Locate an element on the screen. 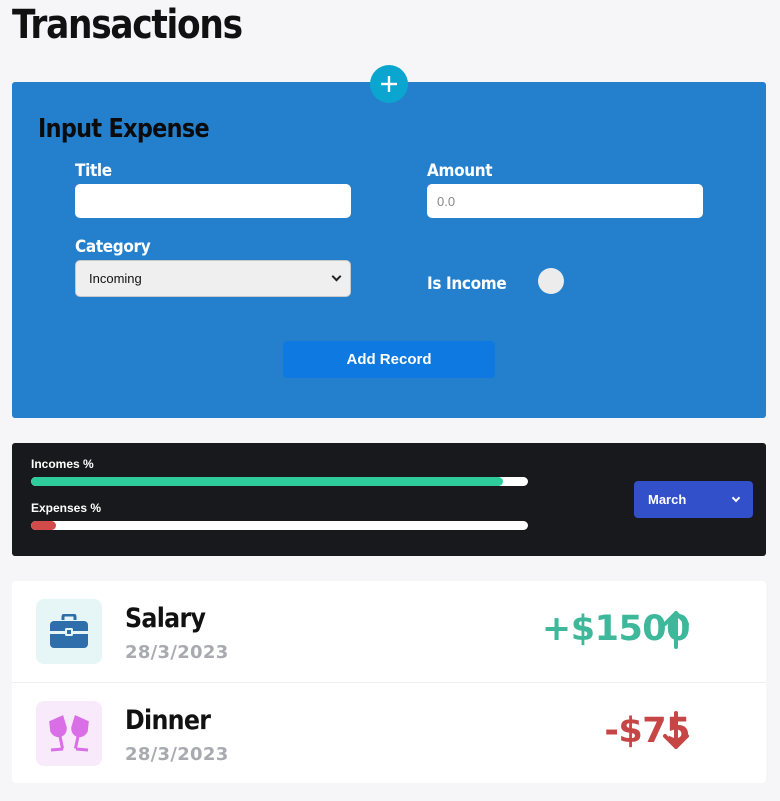  briefcase-icon is located at coordinates (69, 630).